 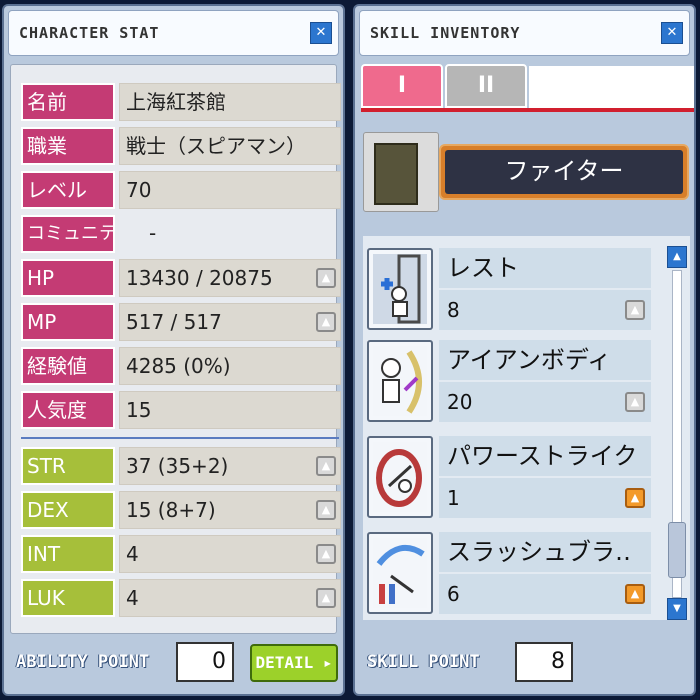 I want to click on dex-up-arrow-icon: ▲, so click(x=326, y=510).